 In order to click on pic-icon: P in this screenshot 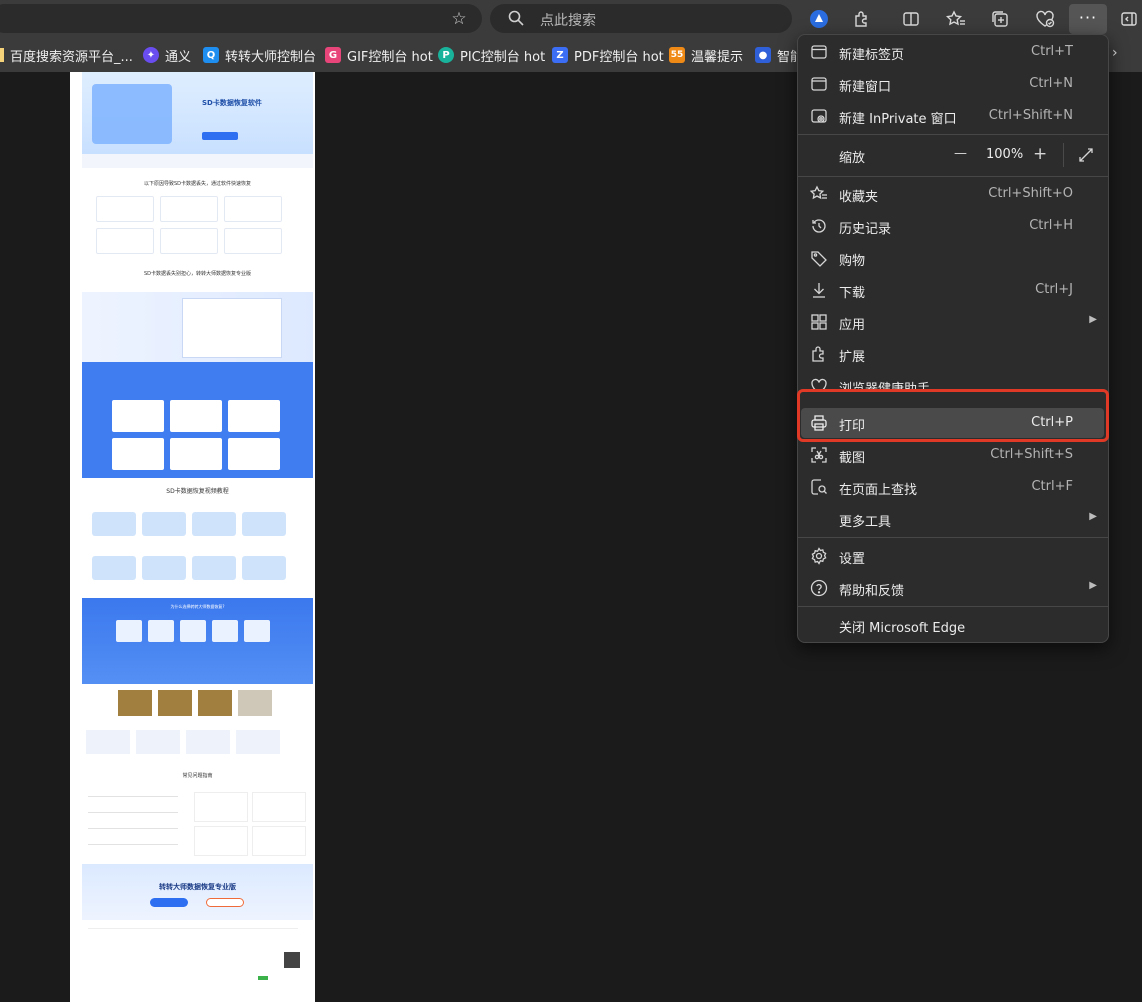, I will do `click(446, 55)`.